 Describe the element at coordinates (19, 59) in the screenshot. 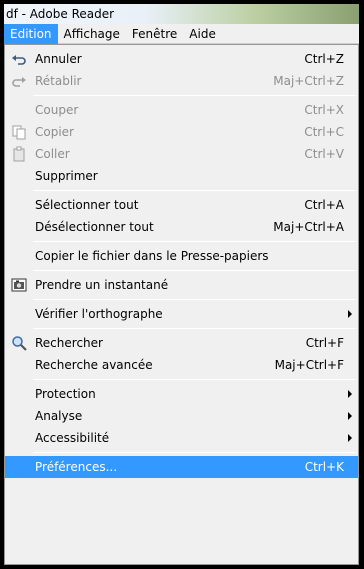

I see `undo-icon` at that location.